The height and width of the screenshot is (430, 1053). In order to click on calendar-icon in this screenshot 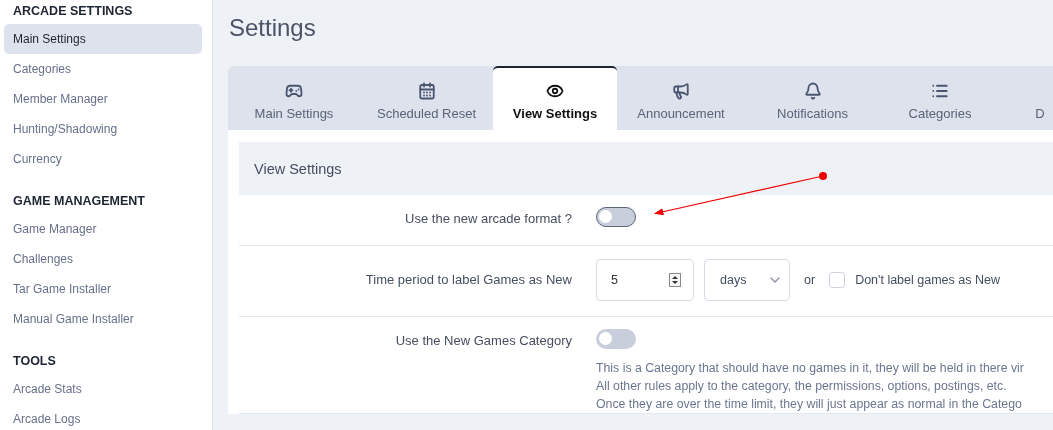, I will do `click(426, 90)`.